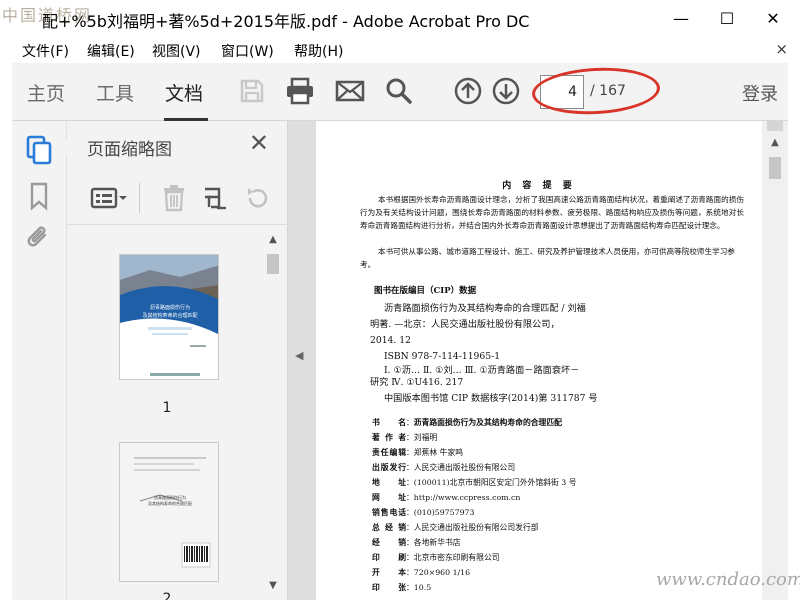 This screenshot has width=800, height=600. I want to click on main-toolbar: 主页 工具 文档 4 / 167 登录, so click(400, 92).